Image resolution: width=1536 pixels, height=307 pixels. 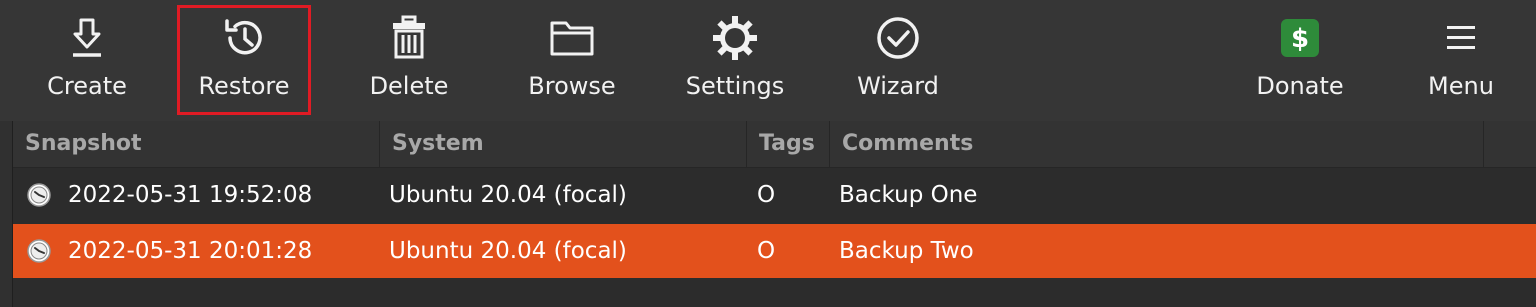 What do you see at coordinates (572, 86) in the screenshot?
I see `browse-label: Browse` at bounding box center [572, 86].